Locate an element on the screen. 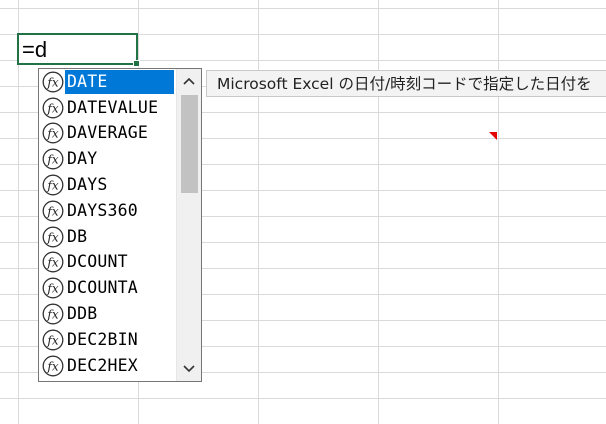 This screenshot has height=424, width=606. autocomplete-item-label: DAVERAGE is located at coordinates (108, 133).